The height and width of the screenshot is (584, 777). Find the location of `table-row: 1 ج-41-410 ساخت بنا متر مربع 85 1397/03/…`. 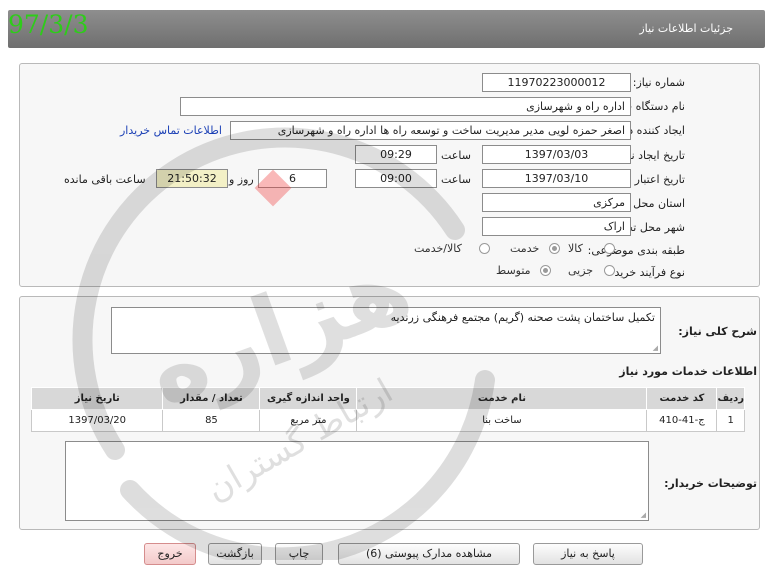

table-row: 1 ج-41-410 ساخت بنا متر مربع 85 1397/03/… is located at coordinates (387, 420).